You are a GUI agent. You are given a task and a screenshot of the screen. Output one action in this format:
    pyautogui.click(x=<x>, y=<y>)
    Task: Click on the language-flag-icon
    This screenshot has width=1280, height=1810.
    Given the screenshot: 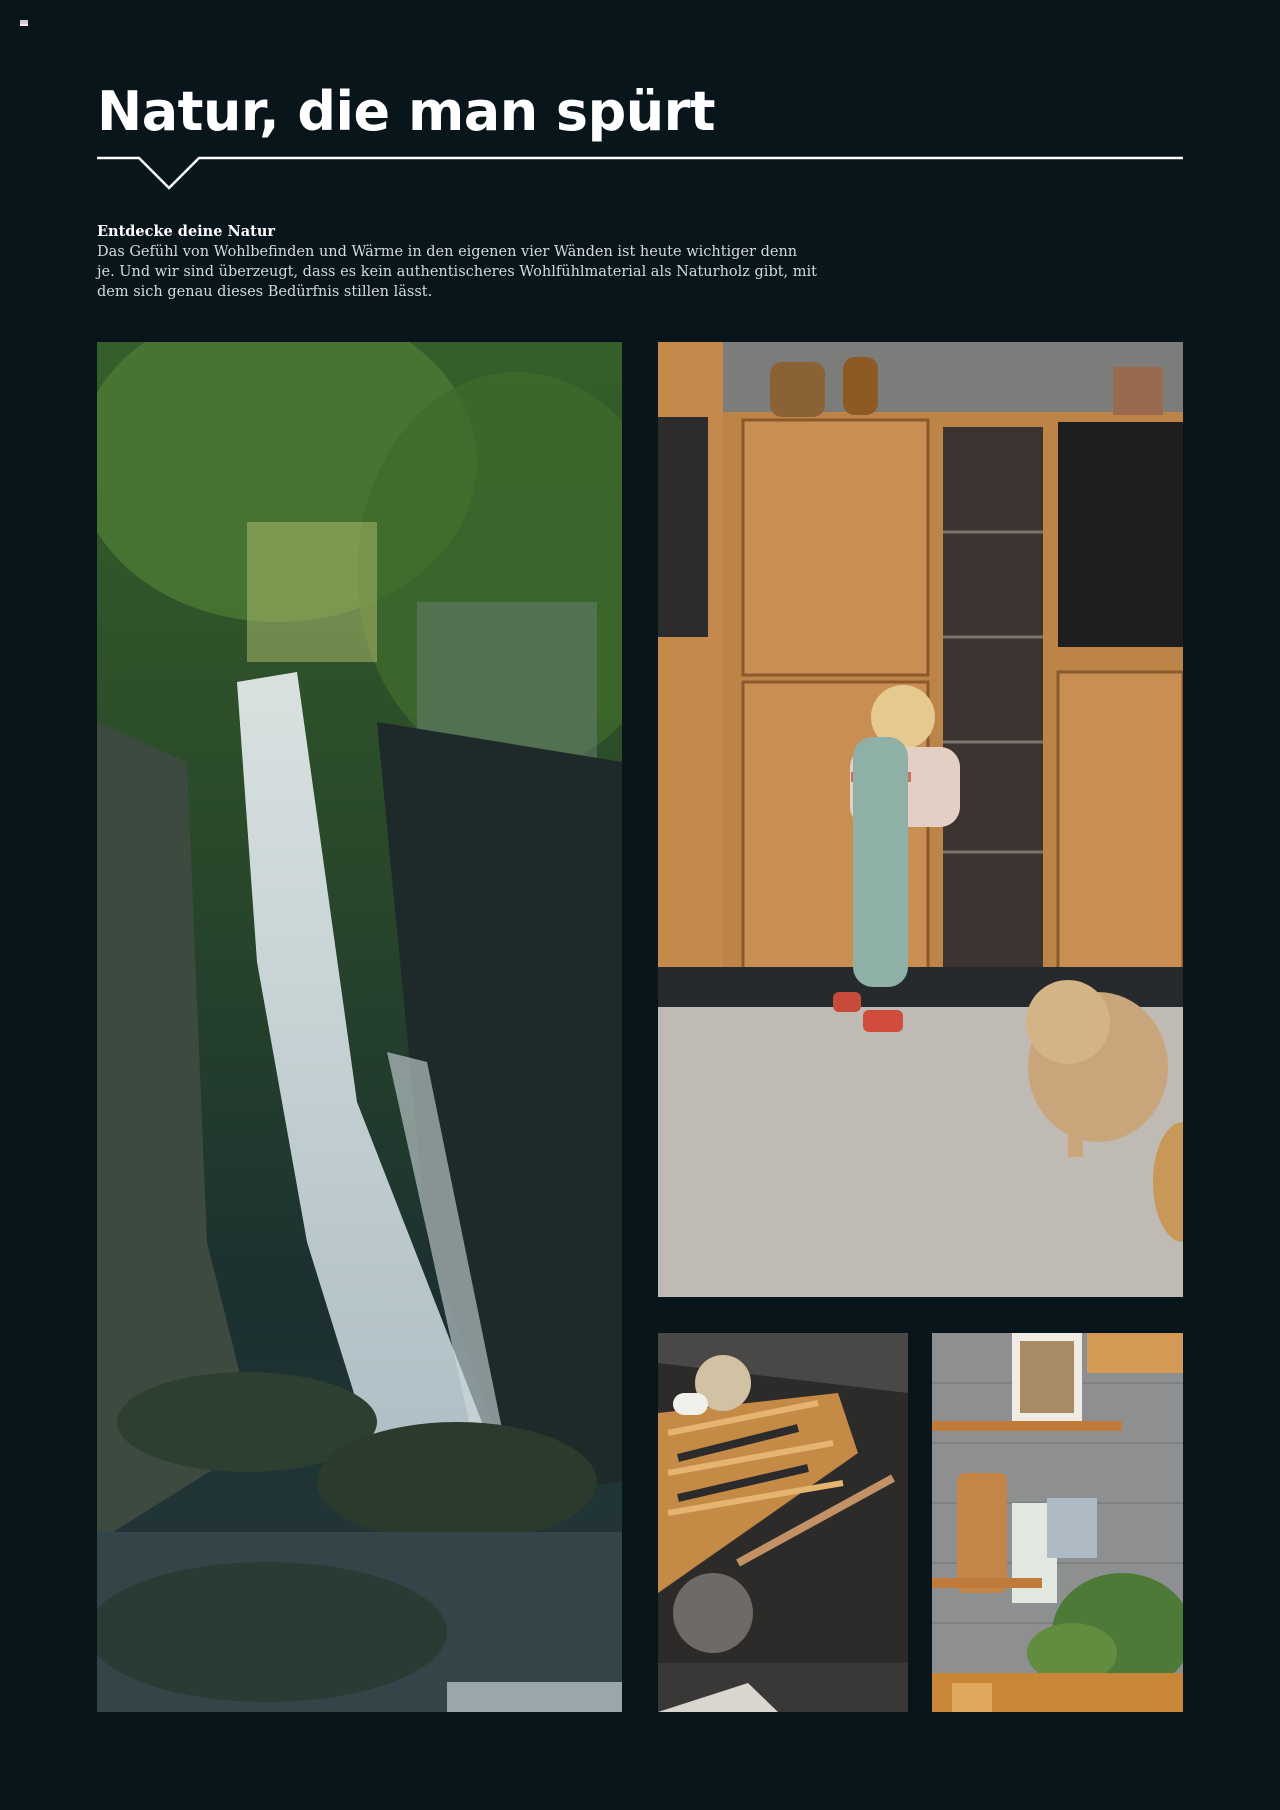 What is the action you would take?
    pyautogui.click(x=24, y=23)
    